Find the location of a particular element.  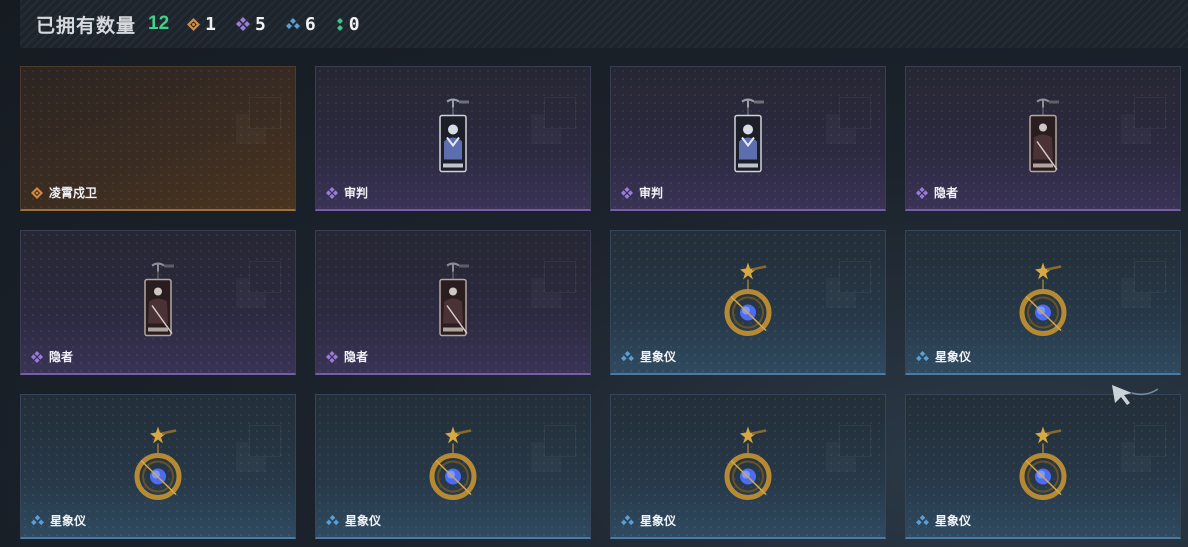

inventory-item-card: 凌霄戍卫 is located at coordinates (158, 138).